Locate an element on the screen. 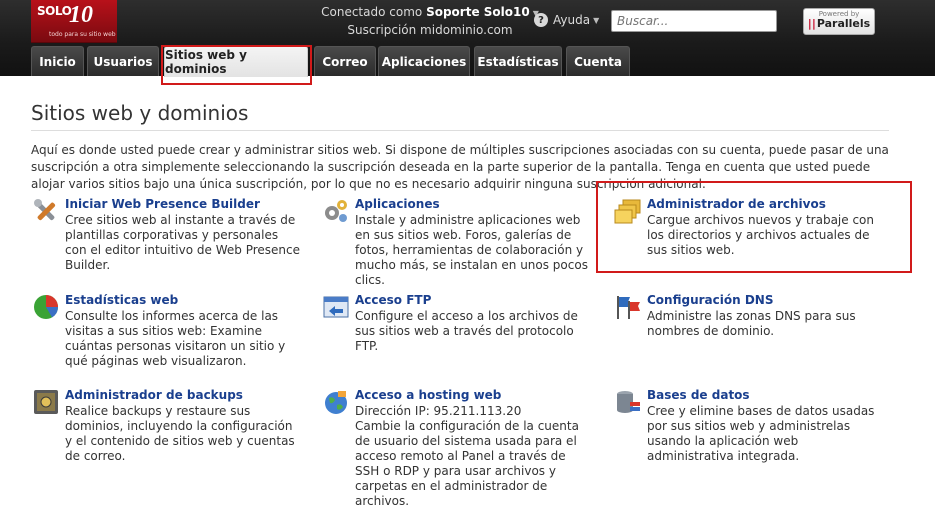 This screenshot has width=935, height=510. administrador-backups-link: Administrador de backups is located at coordinates (154, 395).